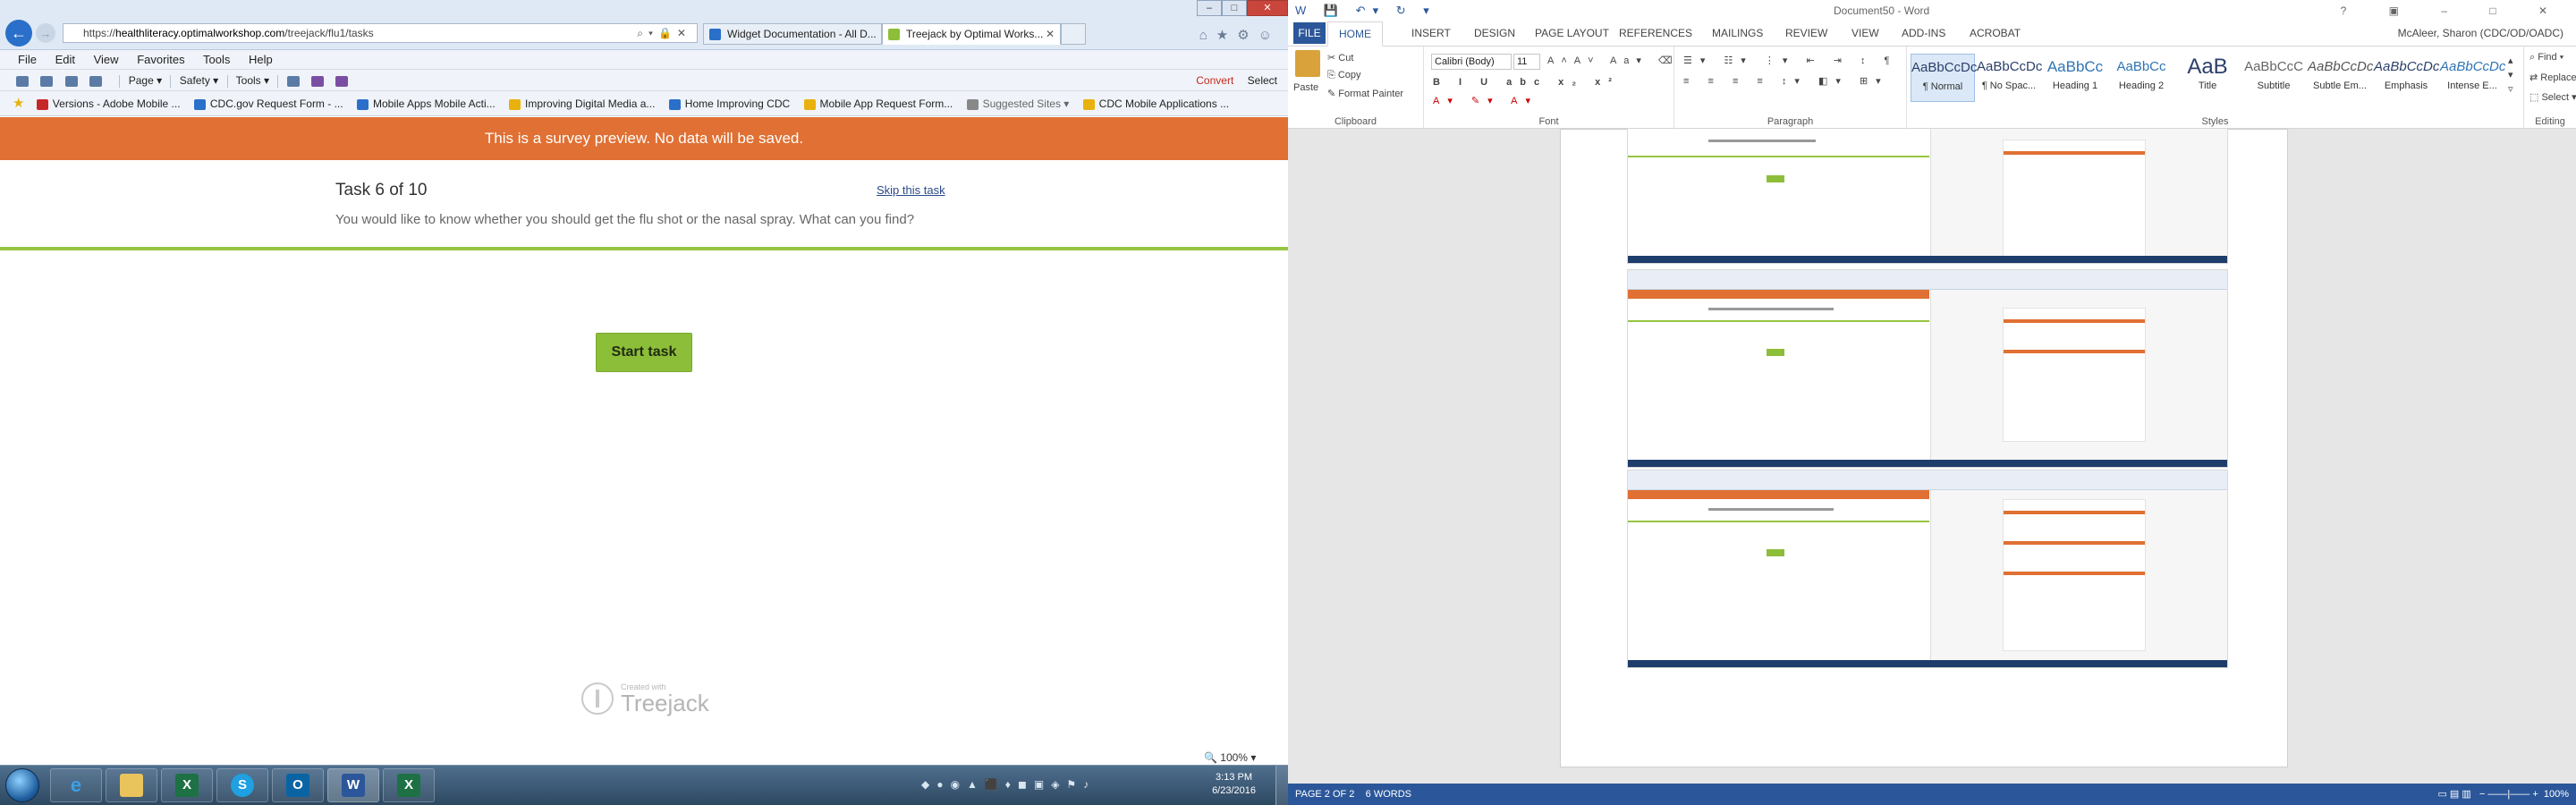  I want to click on select-button: ⬚ Select ▾, so click(2552, 97).